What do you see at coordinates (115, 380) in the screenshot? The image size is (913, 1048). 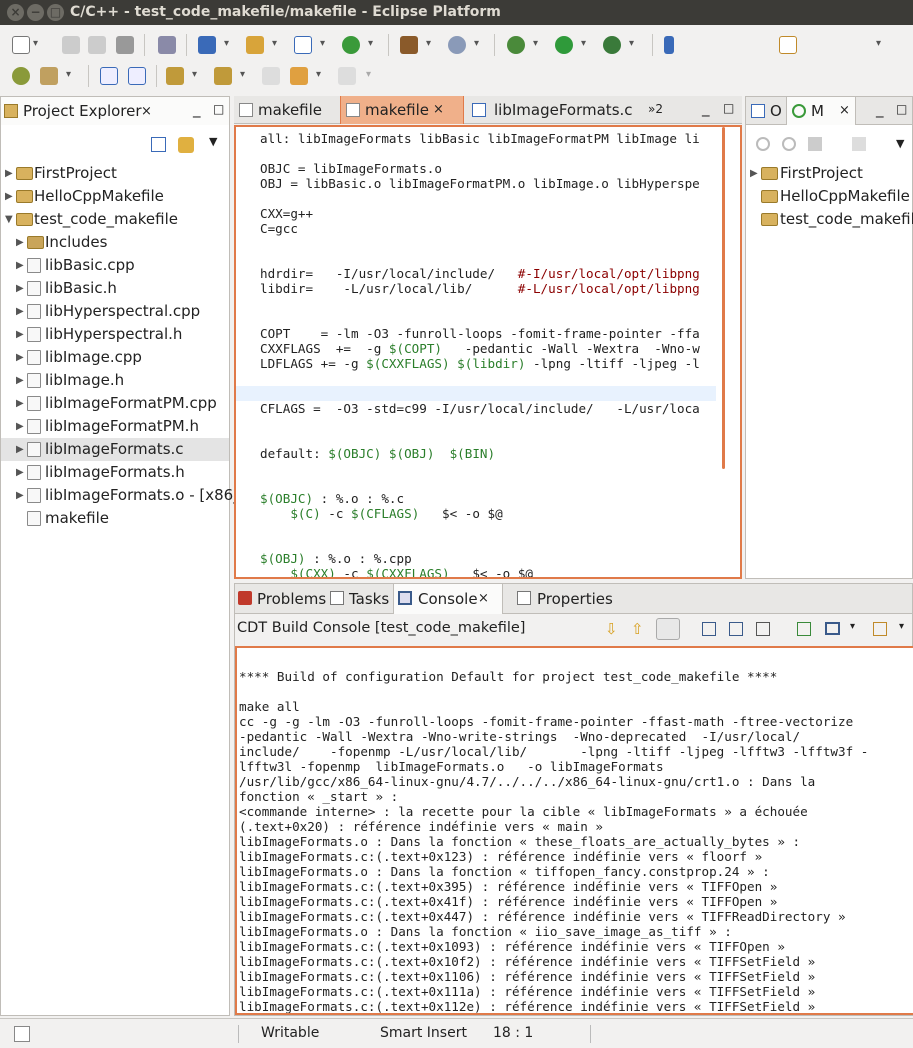 I see `tree-item: ▶ libImage.h` at bounding box center [115, 380].